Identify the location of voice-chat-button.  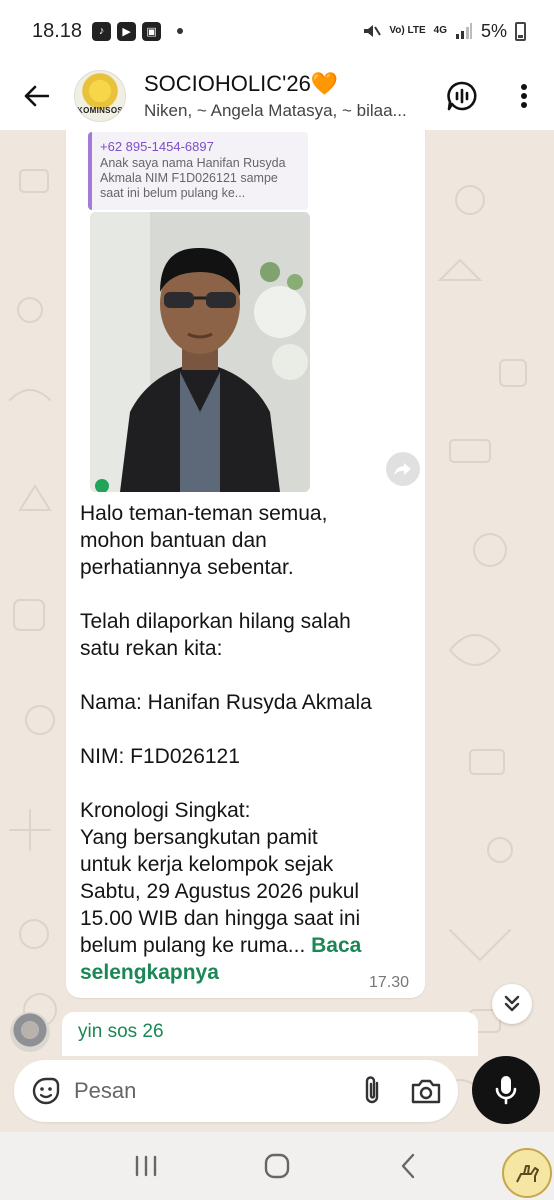
(462, 96).